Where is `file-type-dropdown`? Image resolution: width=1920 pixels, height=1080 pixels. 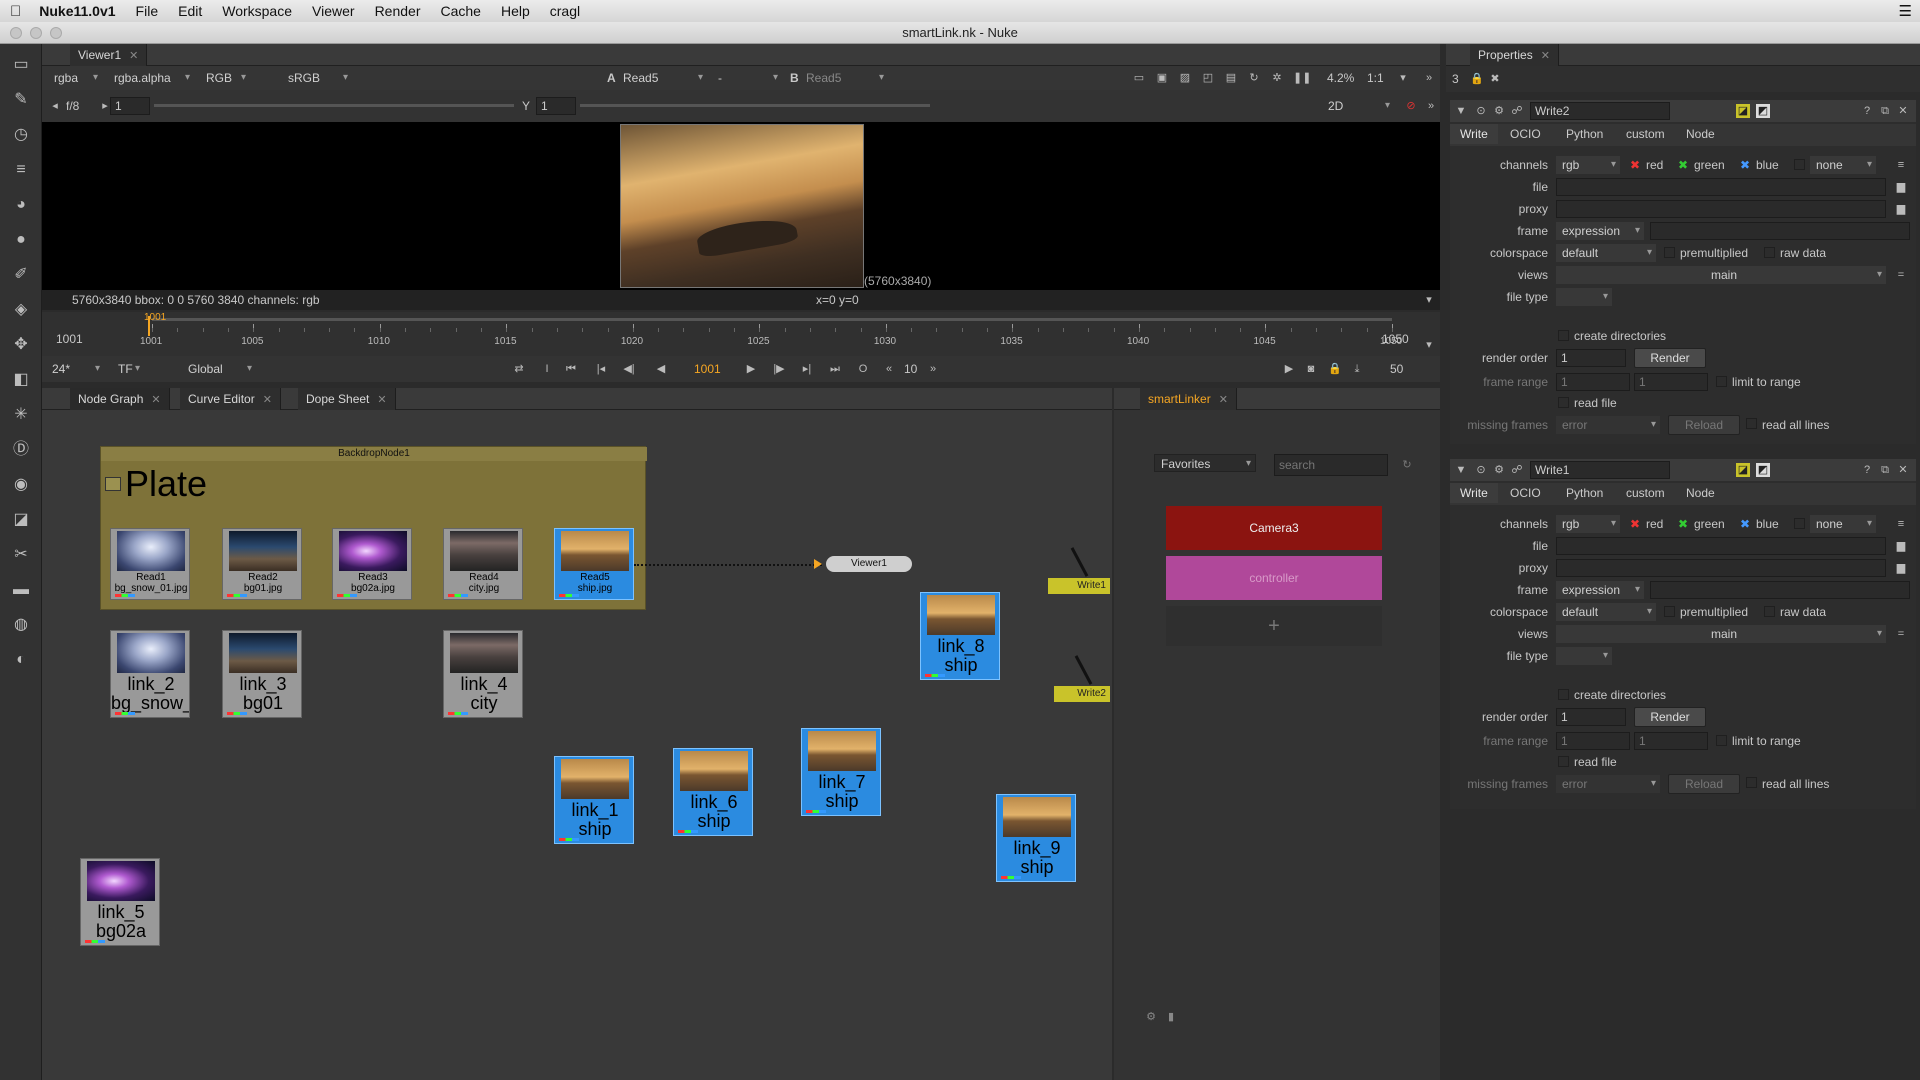 file-type-dropdown is located at coordinates (1584, 297).